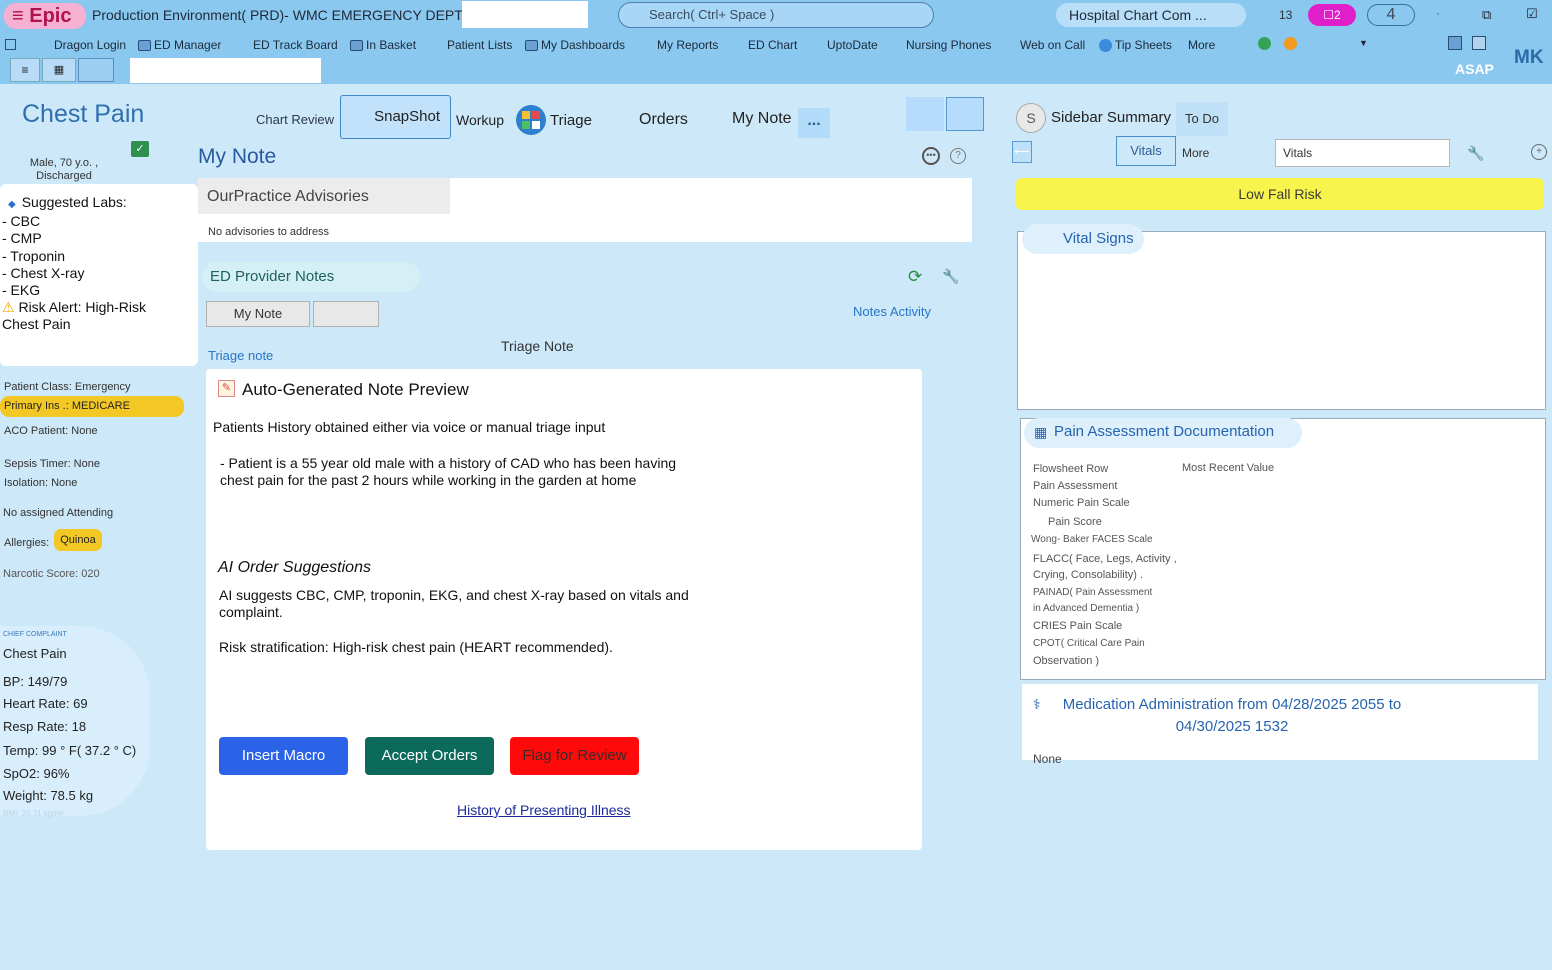 The height and width of the screenshot is (970, 1552). What do you see at coordinates (1163, 433) in the screenshot?
I see `pain-assessment-title: Pain Assessment Documentation` at bounding box center [1163, 433].